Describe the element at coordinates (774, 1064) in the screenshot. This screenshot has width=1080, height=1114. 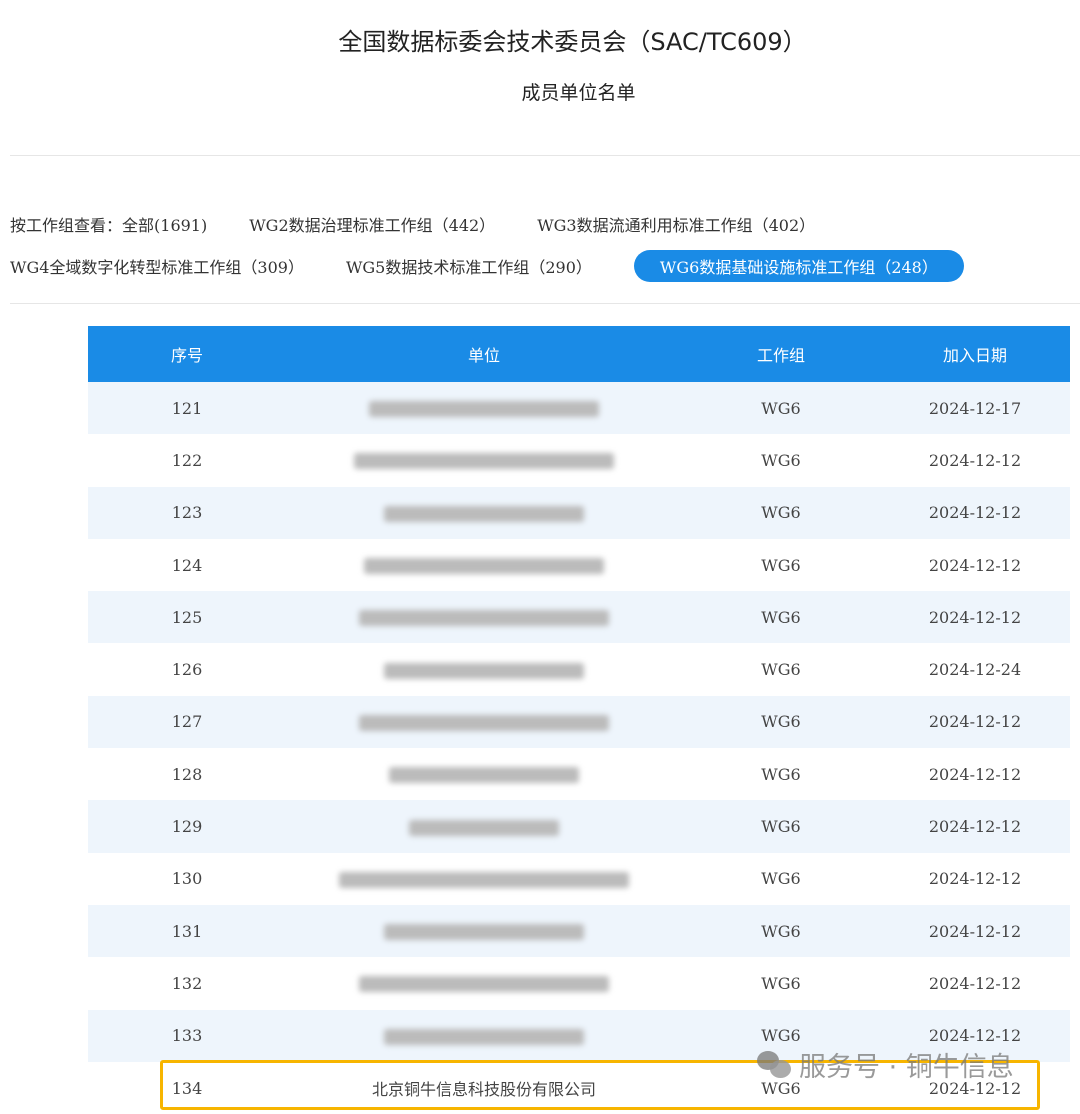
I see `wechat-icon` at that location.